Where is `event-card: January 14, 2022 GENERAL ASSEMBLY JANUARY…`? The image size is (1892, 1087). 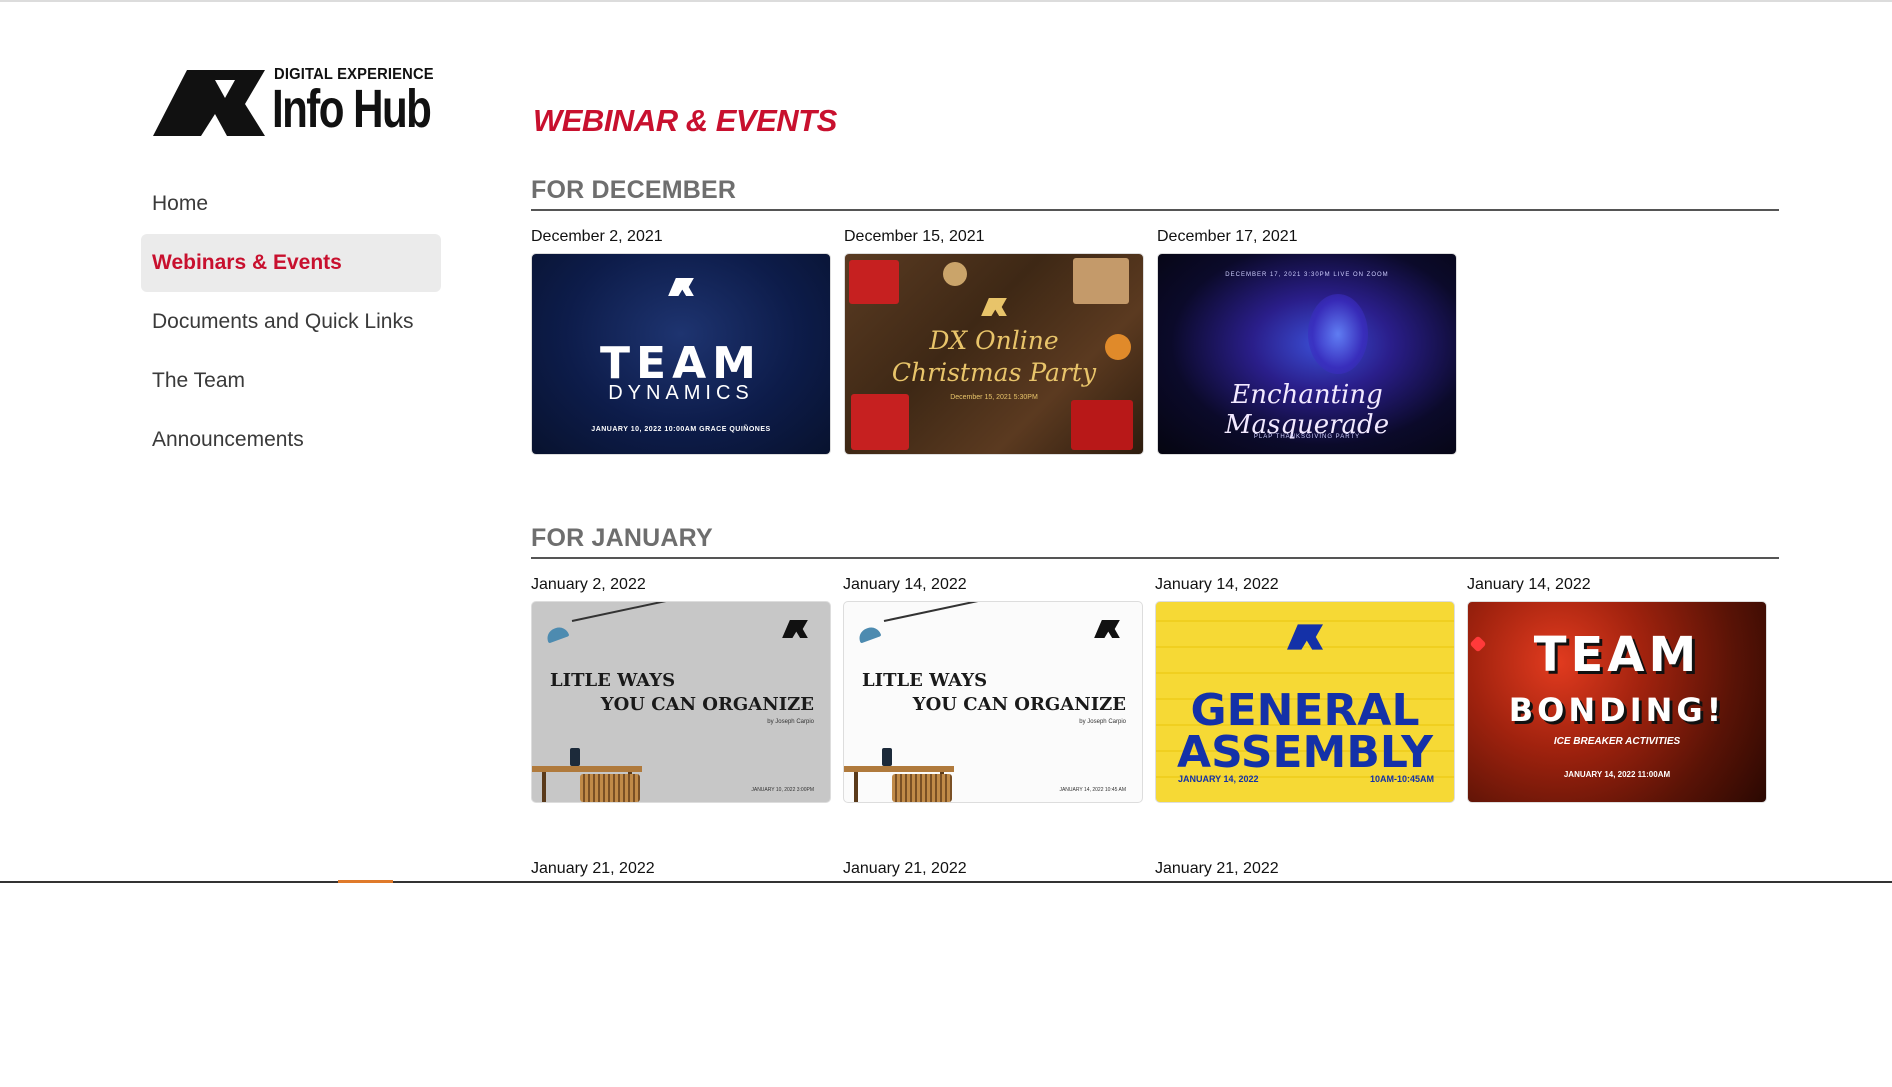 event-card: January 14, 2022 GENERAL ASSEMBLY JANUARY… is located at coordinates (1305, 681).